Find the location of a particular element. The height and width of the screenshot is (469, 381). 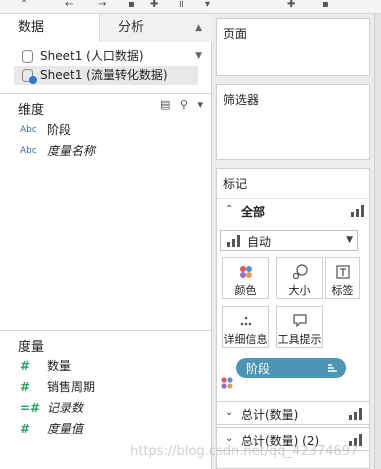

undo-icon: ← is located at coordinates (69, 5).